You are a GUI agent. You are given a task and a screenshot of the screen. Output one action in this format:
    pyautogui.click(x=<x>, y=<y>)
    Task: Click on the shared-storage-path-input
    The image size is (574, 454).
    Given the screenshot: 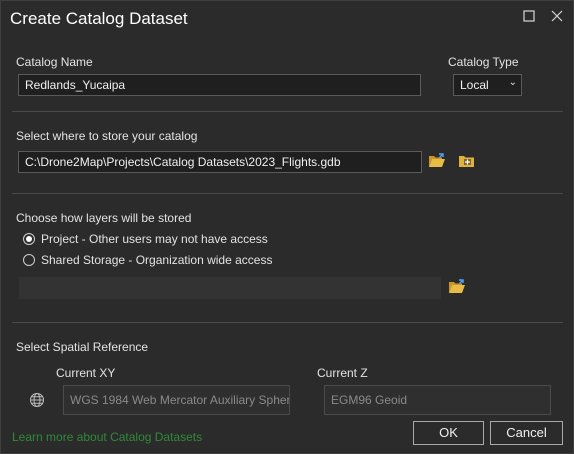 What is the action you would take?
    pyautogui.click(x=230, y=288)
    